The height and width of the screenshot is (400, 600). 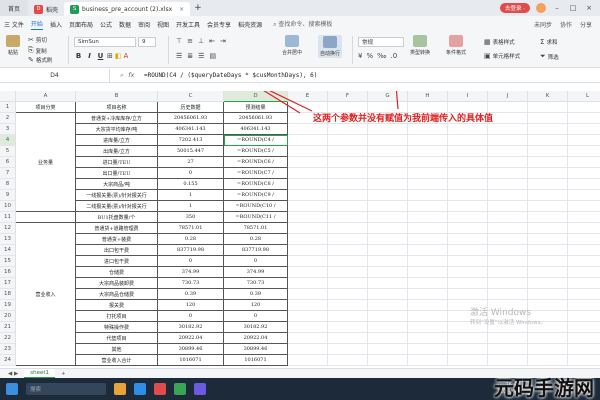 I want to click on align-bottom-icon: ⊥, so click(x=201, y=41).